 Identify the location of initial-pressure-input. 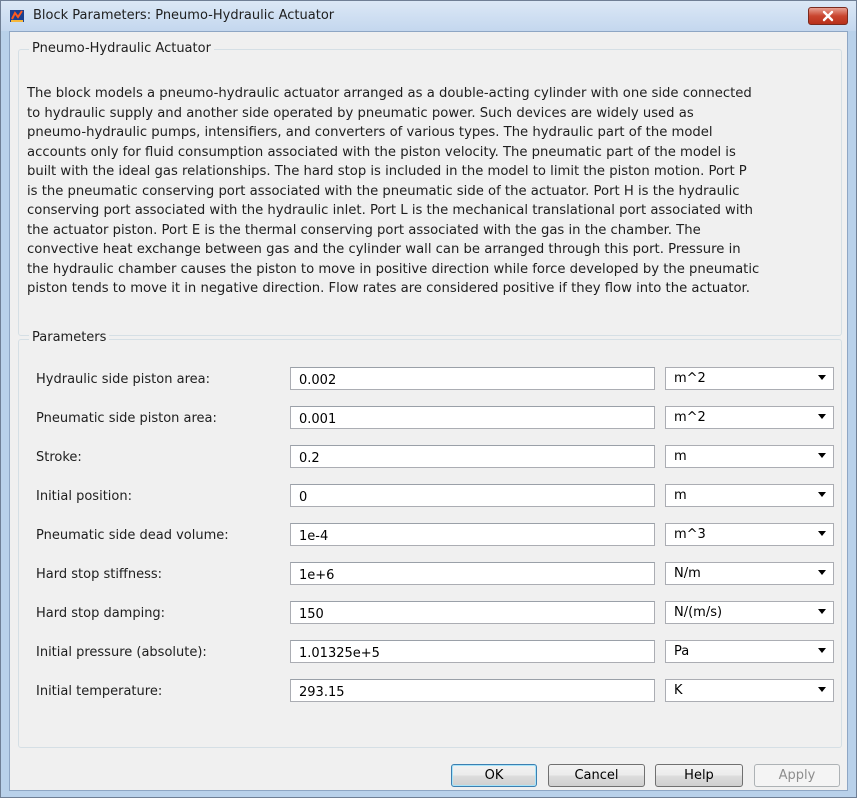
(472, 651).